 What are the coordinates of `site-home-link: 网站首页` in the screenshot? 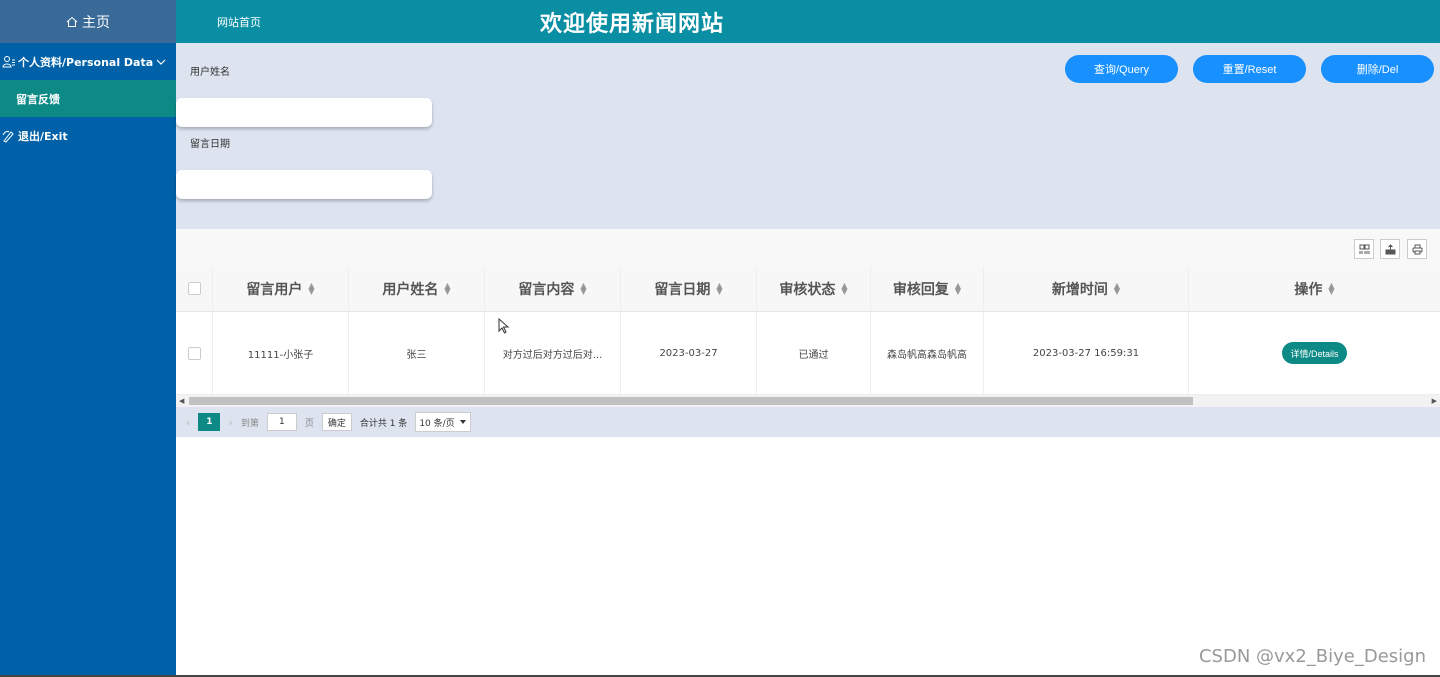 It's located at (239, 22).